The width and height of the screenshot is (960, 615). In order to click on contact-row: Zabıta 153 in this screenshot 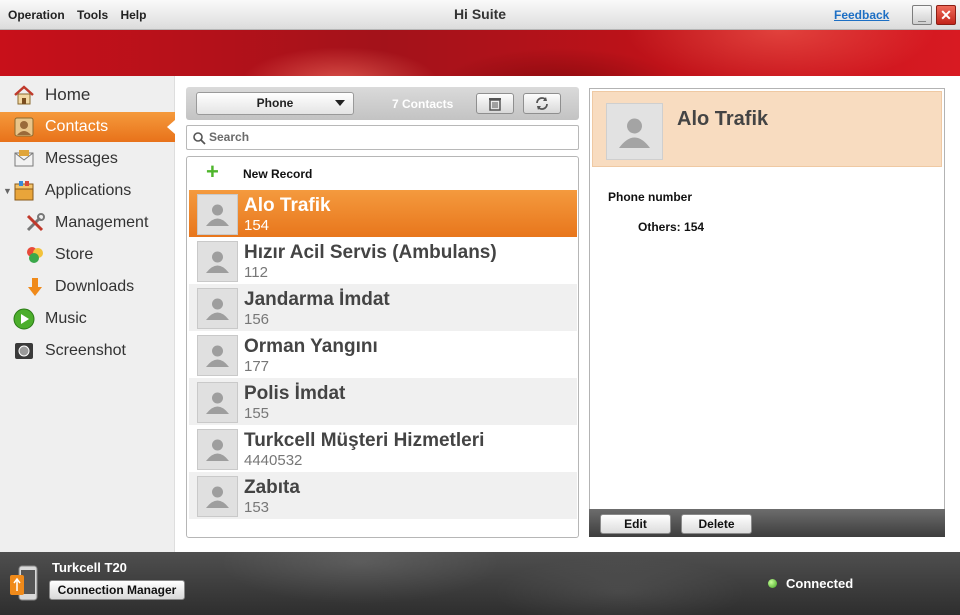, I will do `click(383, 495)`.